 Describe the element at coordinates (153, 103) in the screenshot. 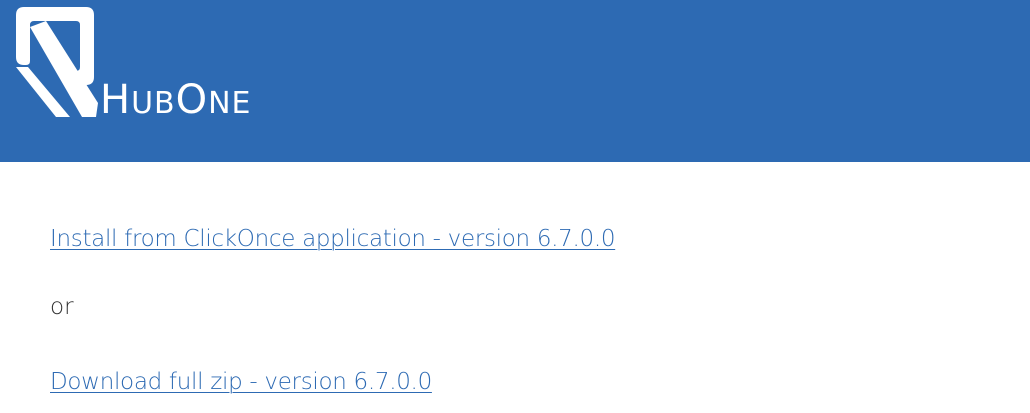

I see `logo-letters-ub: UB` at that location.